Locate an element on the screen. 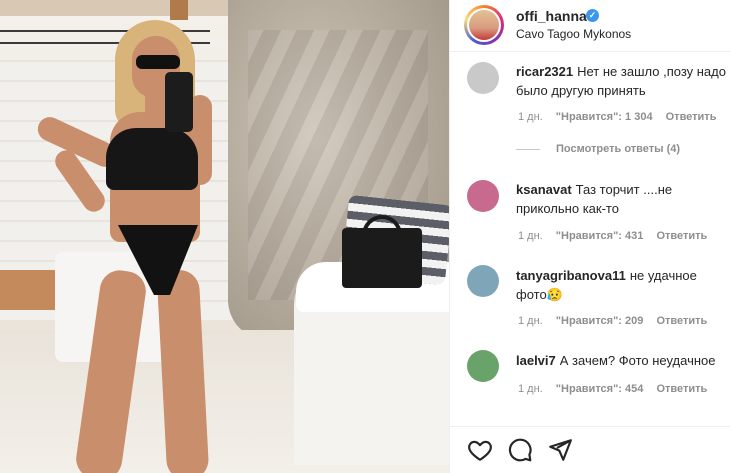 This screenshot has width=730, height=473. heart-icon is located at coordinates (480, 450).